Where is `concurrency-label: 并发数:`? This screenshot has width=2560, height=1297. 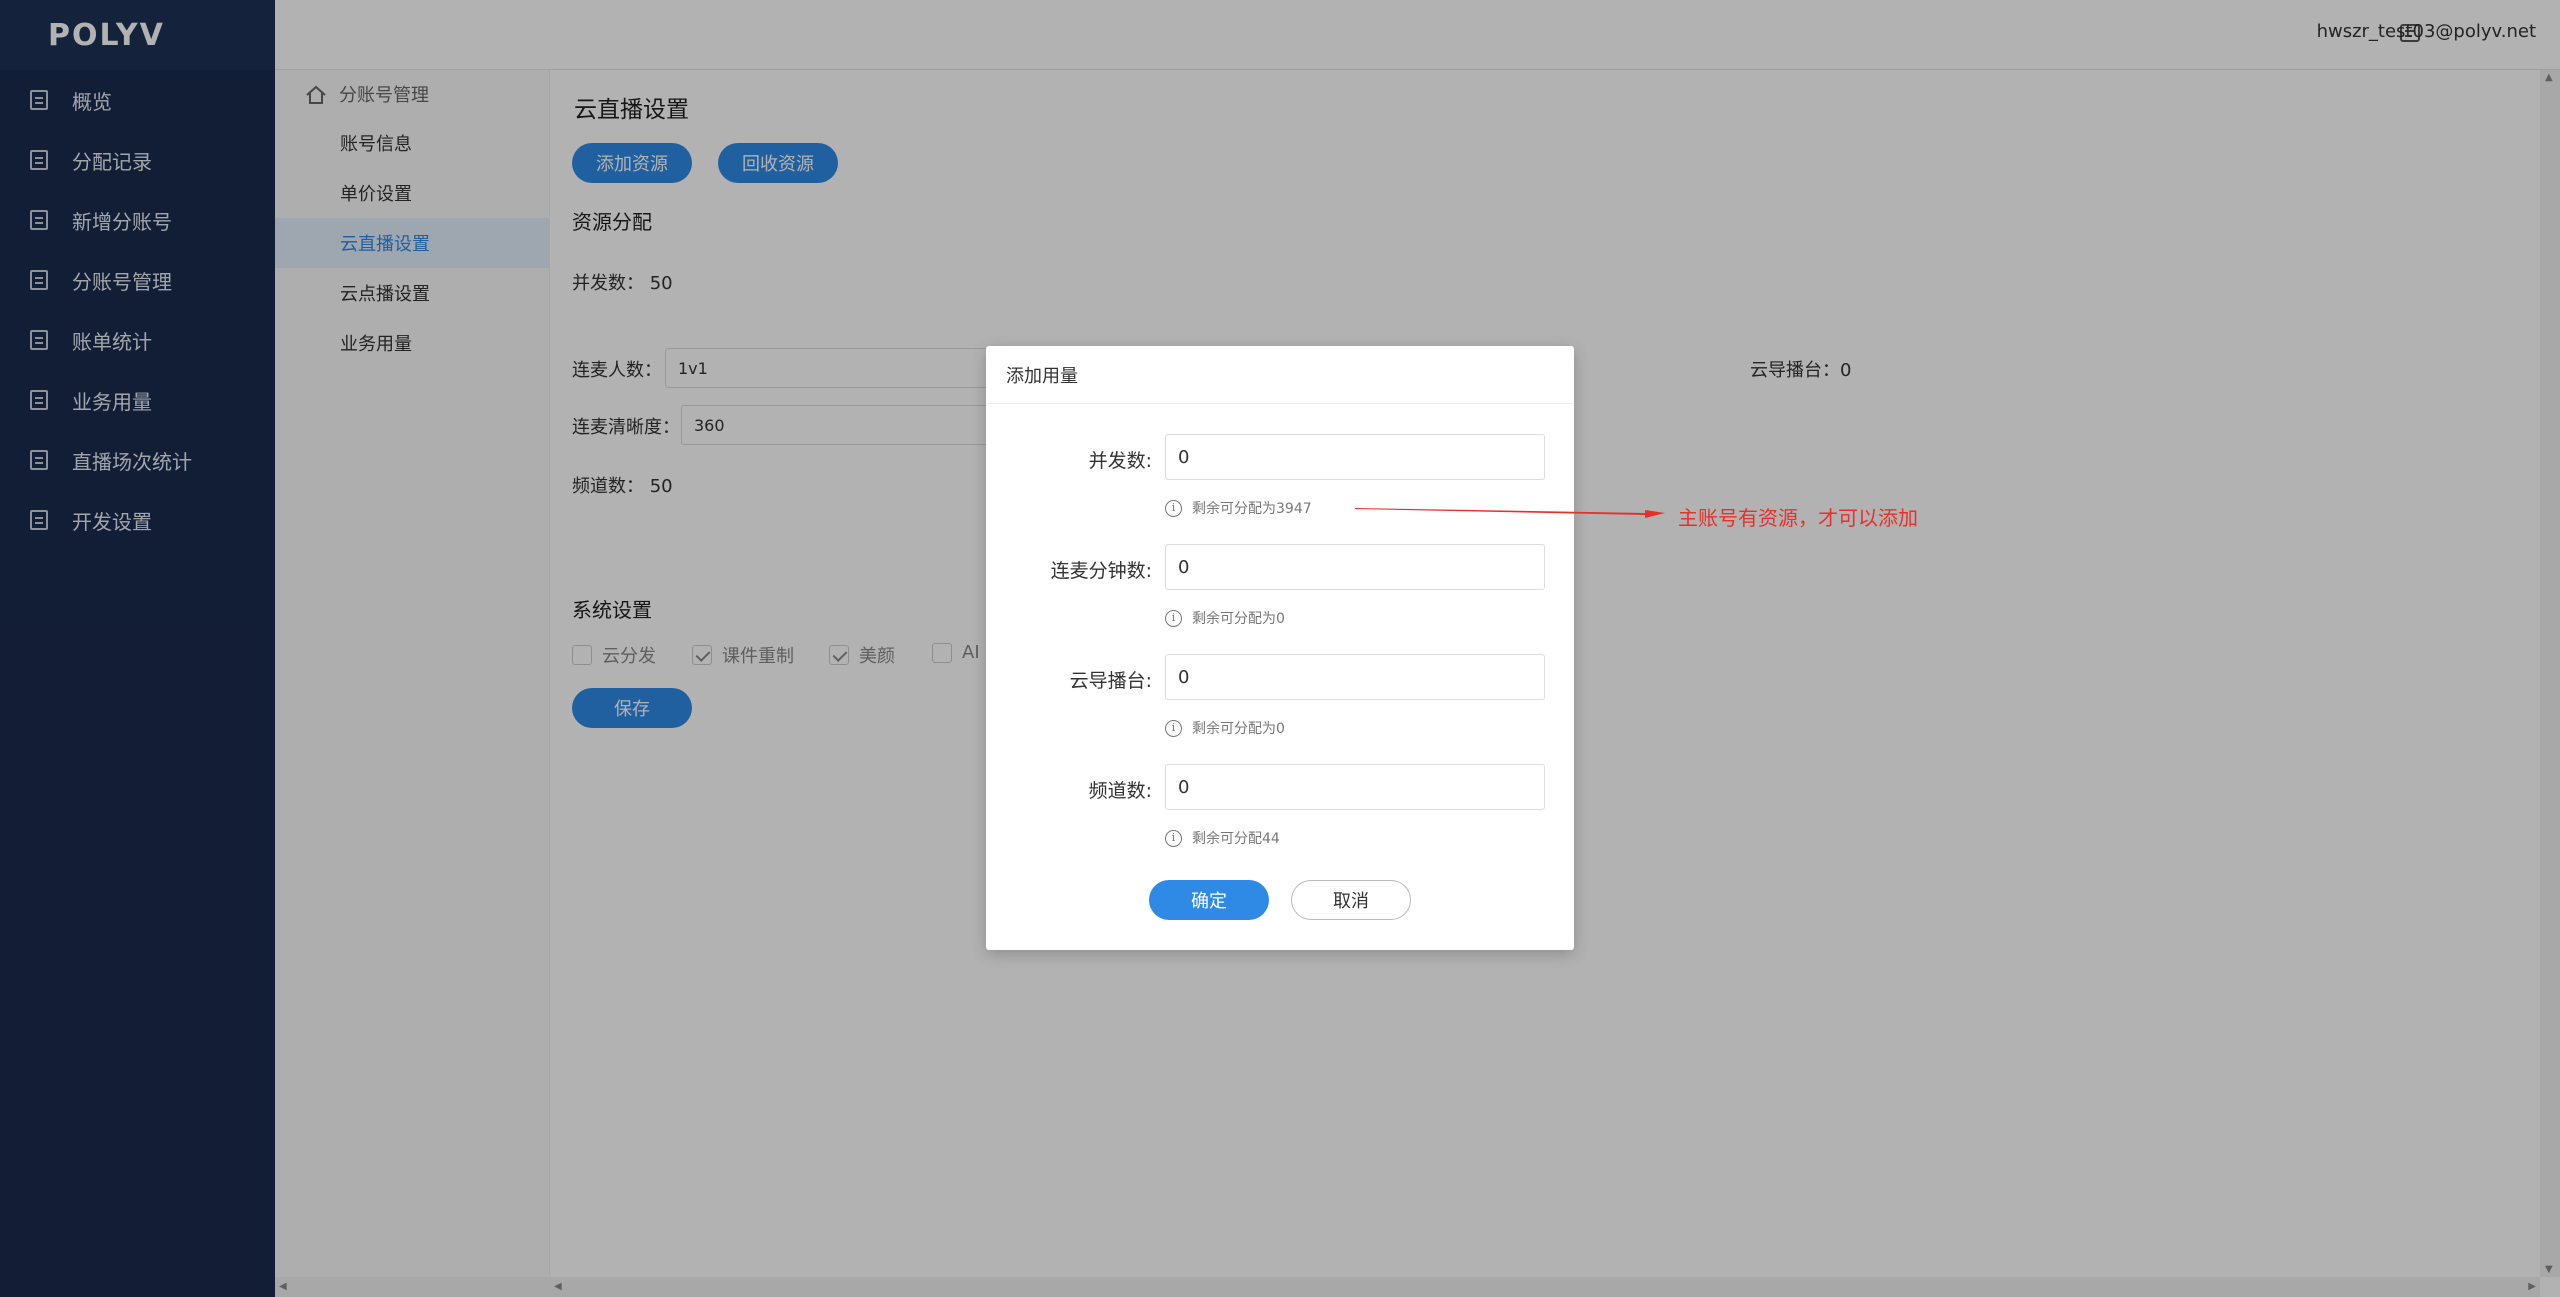
concurrency-label: 并发数: is located at coordinates (1120, 461).